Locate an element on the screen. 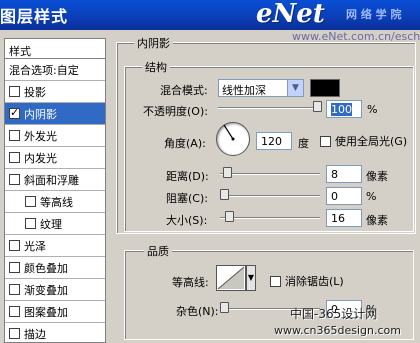  style-list-item: 纹理 is located at coordinates (55, 224).